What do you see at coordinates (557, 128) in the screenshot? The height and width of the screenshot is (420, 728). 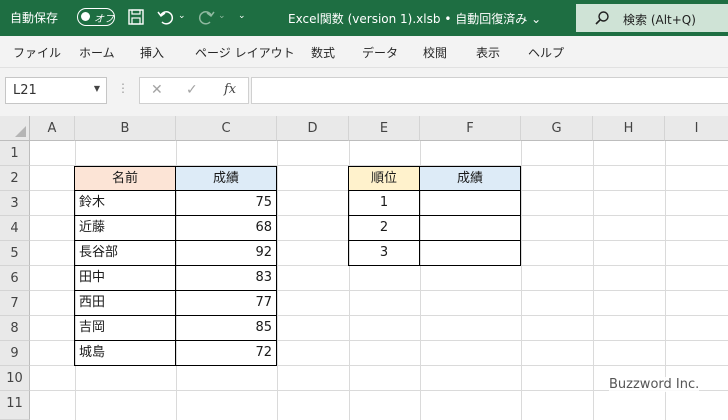 I see `column-header-g: G` at bounding box center [557, 128].